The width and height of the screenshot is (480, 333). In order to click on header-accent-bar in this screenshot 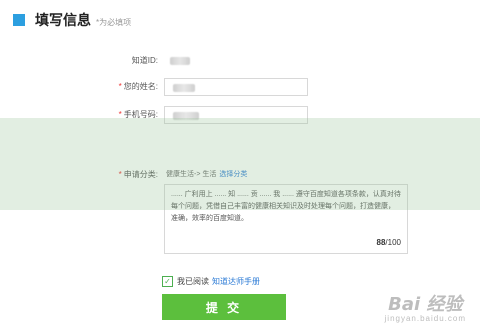, I will do `click(19, 20)`.